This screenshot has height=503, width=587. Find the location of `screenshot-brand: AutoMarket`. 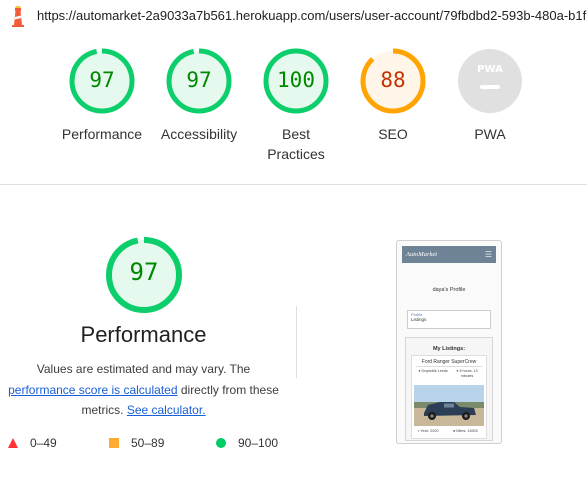

screenshot-brand: AutoMarket is located at coordinates (422, 254).